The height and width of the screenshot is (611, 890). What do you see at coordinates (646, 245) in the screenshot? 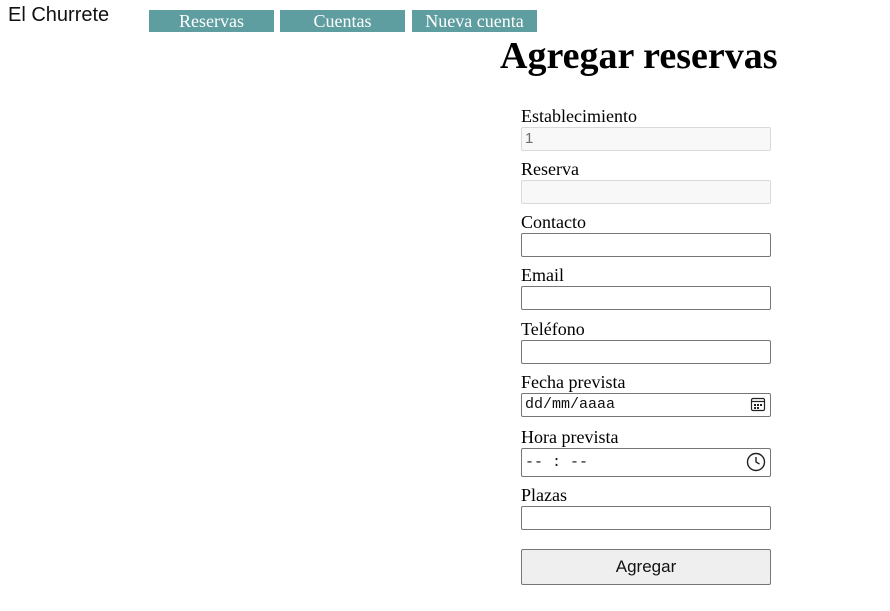
I see `contacto-field` at bounding box center [646, 245].